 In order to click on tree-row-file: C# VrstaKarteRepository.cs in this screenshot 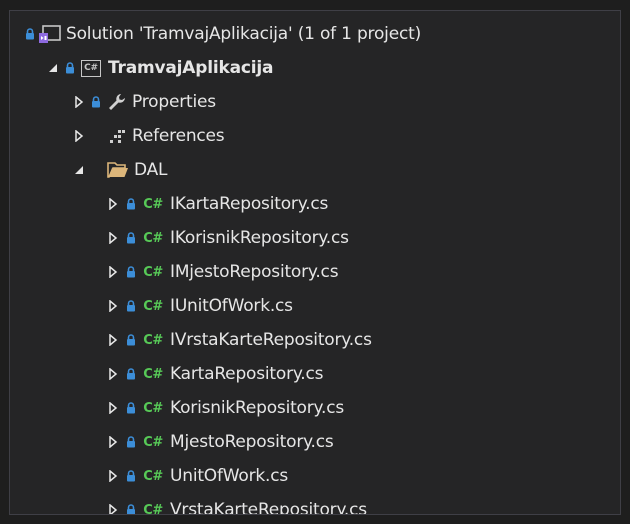, I will do `click(315, 504)`.